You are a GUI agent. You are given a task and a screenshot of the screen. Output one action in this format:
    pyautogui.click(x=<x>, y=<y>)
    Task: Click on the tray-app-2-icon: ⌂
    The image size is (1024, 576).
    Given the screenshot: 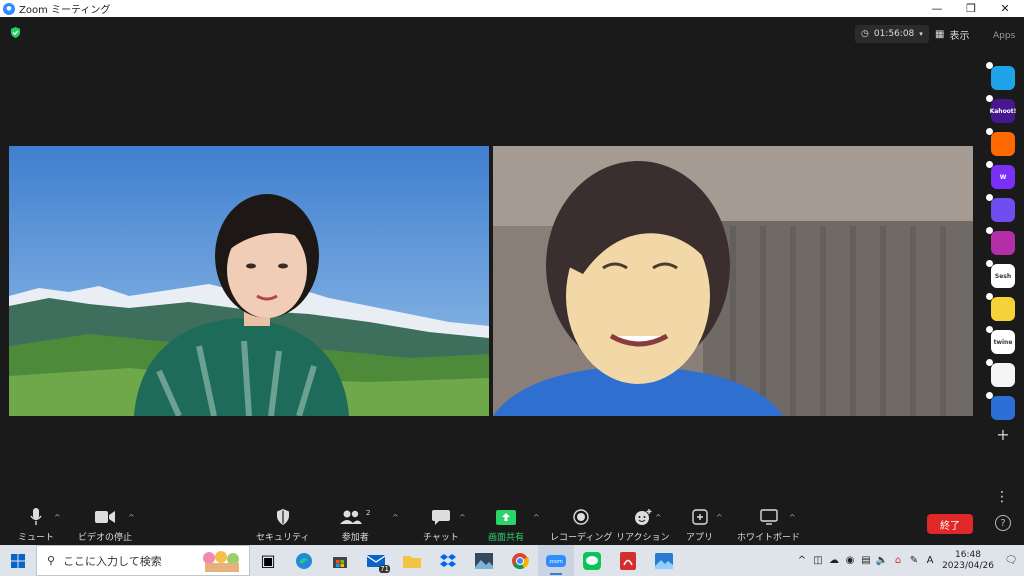 What is the action you would take?
    pyautogui.click(x=898, y=560)
    